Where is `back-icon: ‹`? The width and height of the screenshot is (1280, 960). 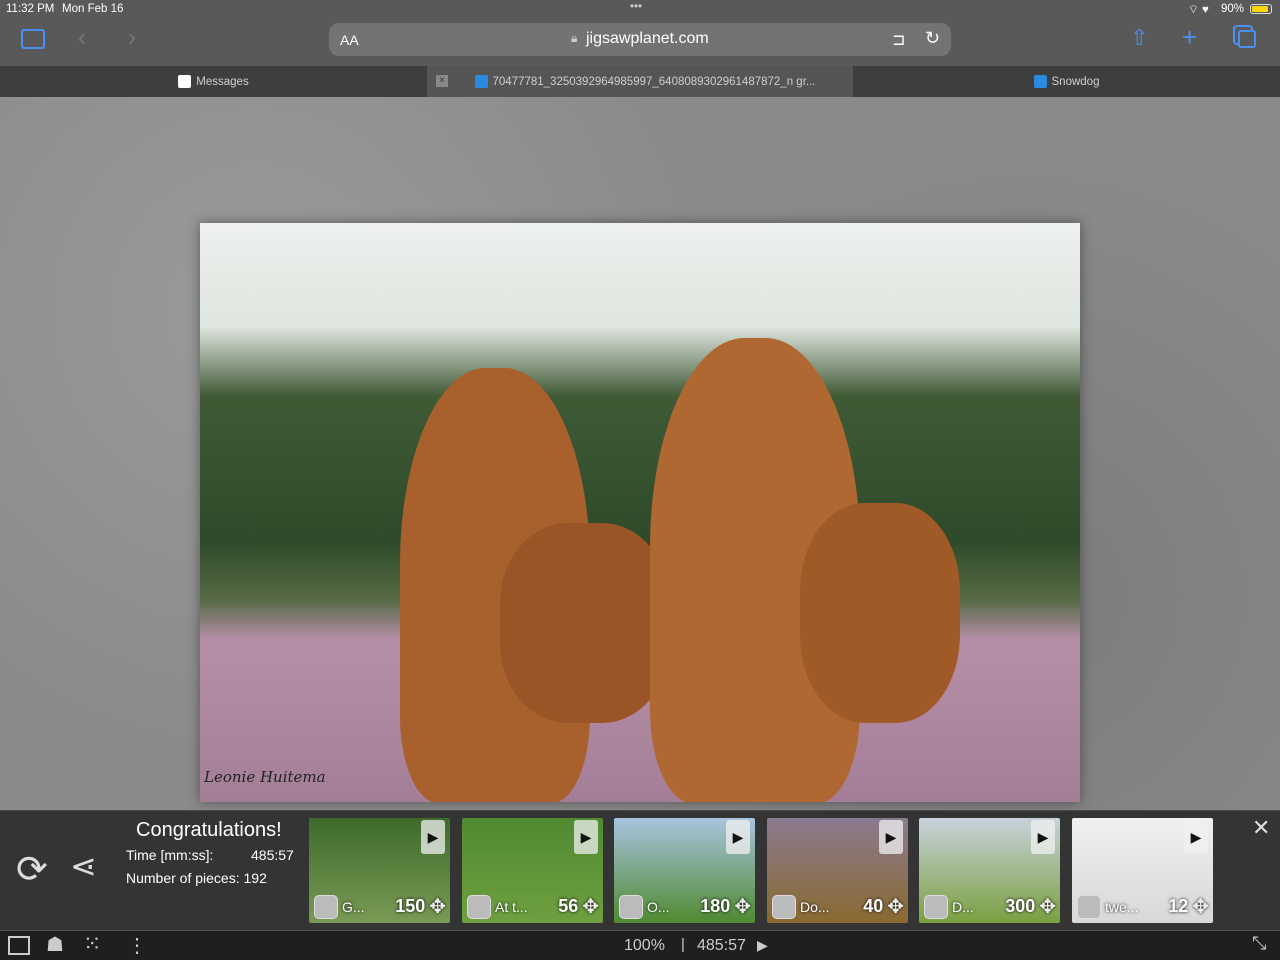
back-icon: ‹ is located at coordinates (82, 38).